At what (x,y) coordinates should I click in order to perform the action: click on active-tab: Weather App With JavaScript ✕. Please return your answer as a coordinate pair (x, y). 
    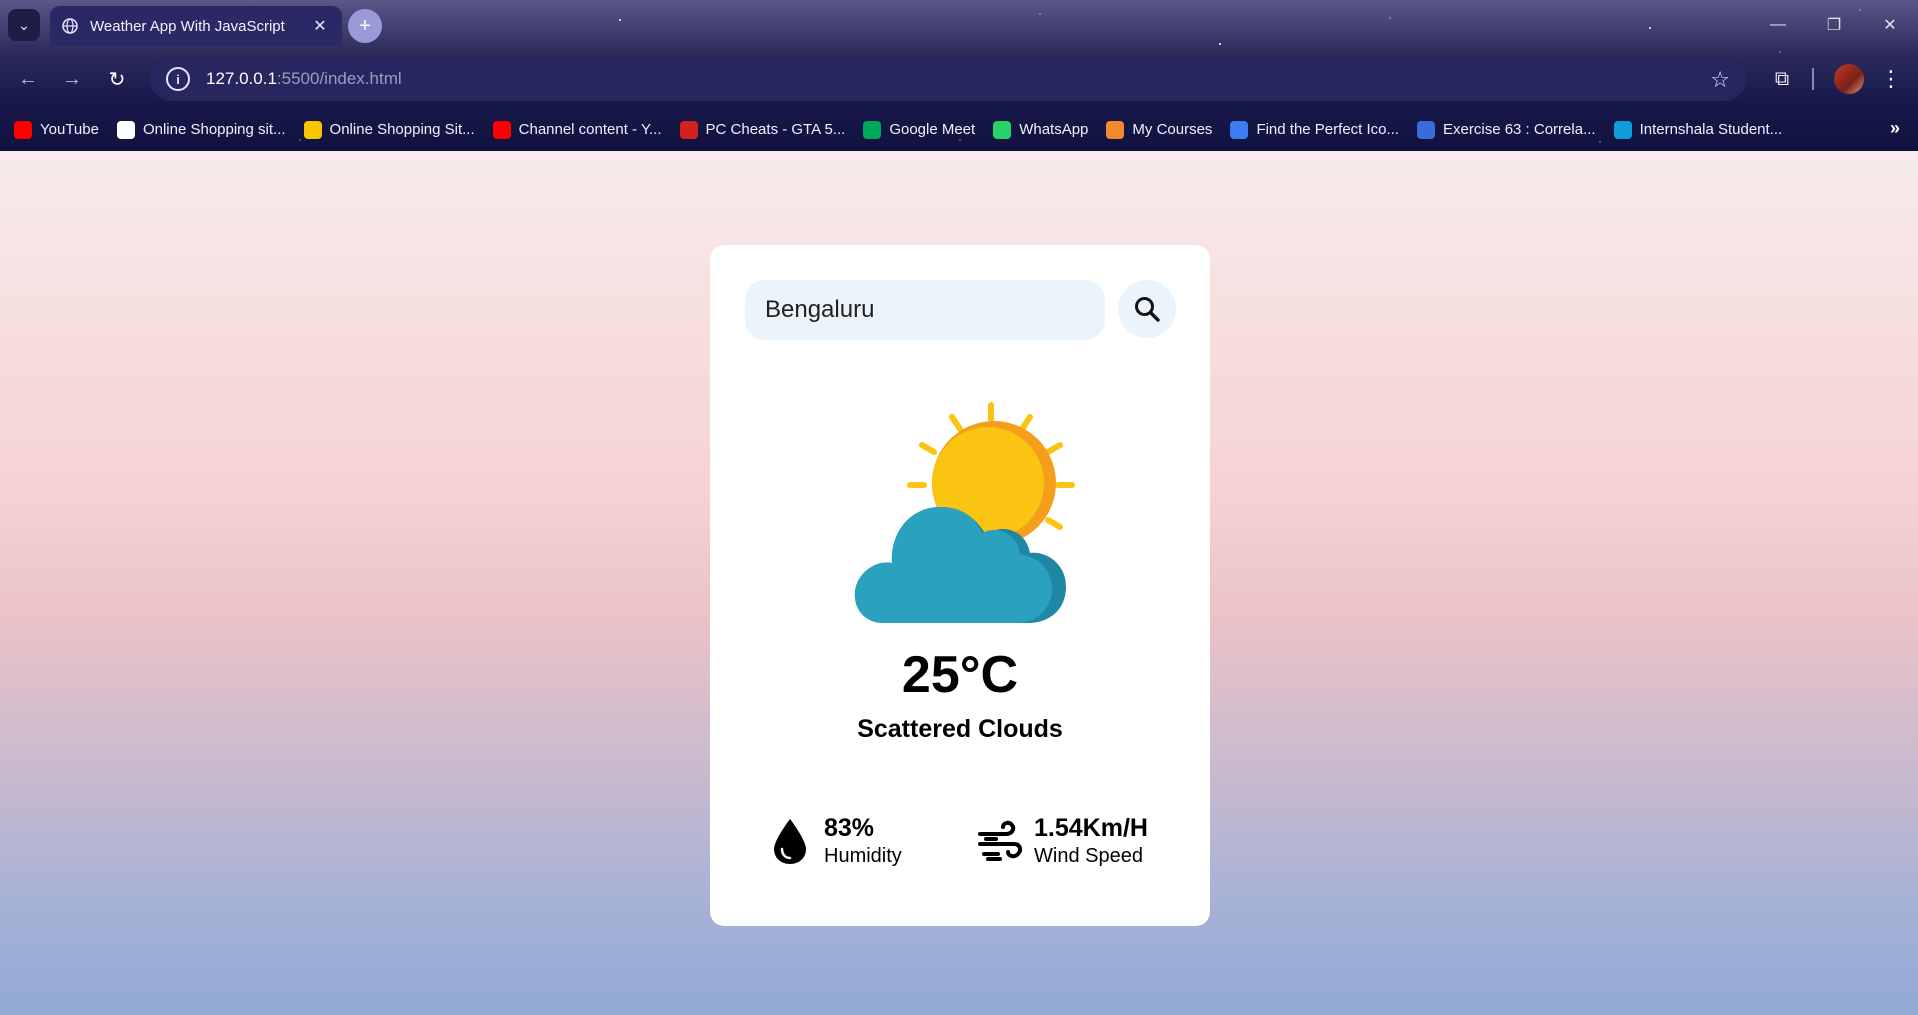
    Looking at the image, I should click on (196, 26).